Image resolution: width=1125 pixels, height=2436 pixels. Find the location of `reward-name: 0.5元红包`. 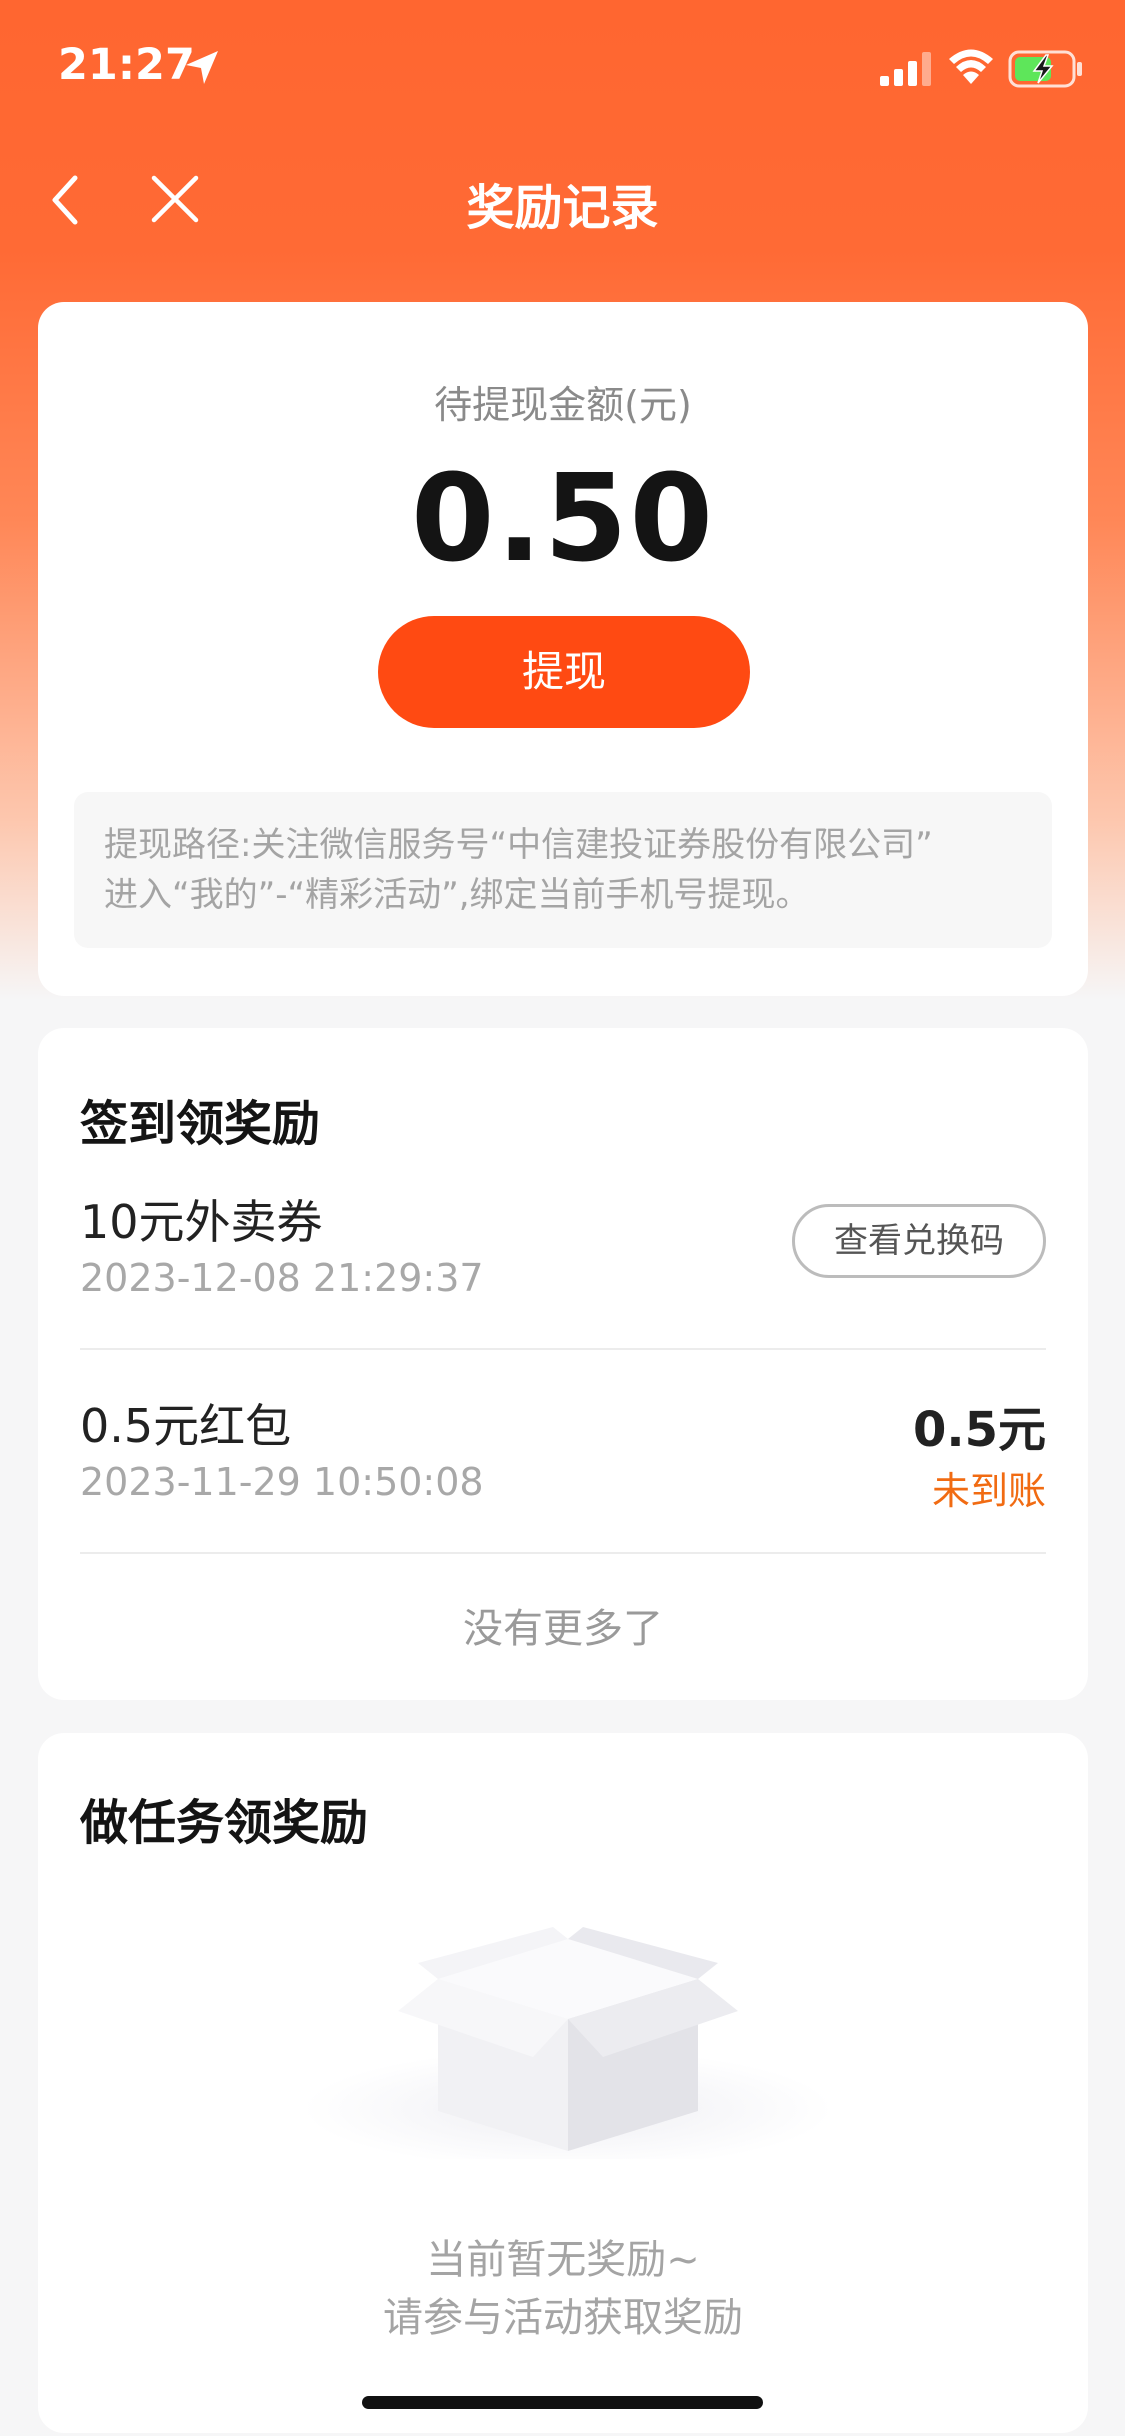

reward-name: 0.5元红包 is located at coordinates (186, 1426).